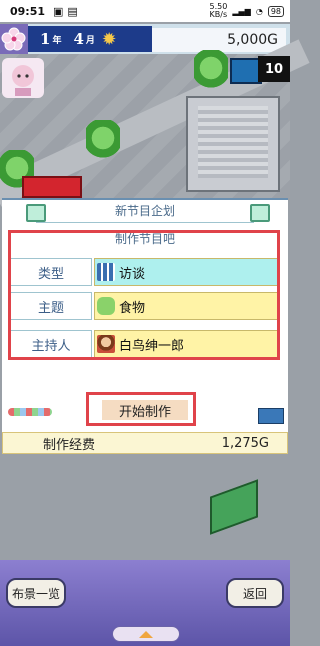  Describe the element at coordinates (274, 69) in the screenshot. I see `tv-count: 10` at that location.